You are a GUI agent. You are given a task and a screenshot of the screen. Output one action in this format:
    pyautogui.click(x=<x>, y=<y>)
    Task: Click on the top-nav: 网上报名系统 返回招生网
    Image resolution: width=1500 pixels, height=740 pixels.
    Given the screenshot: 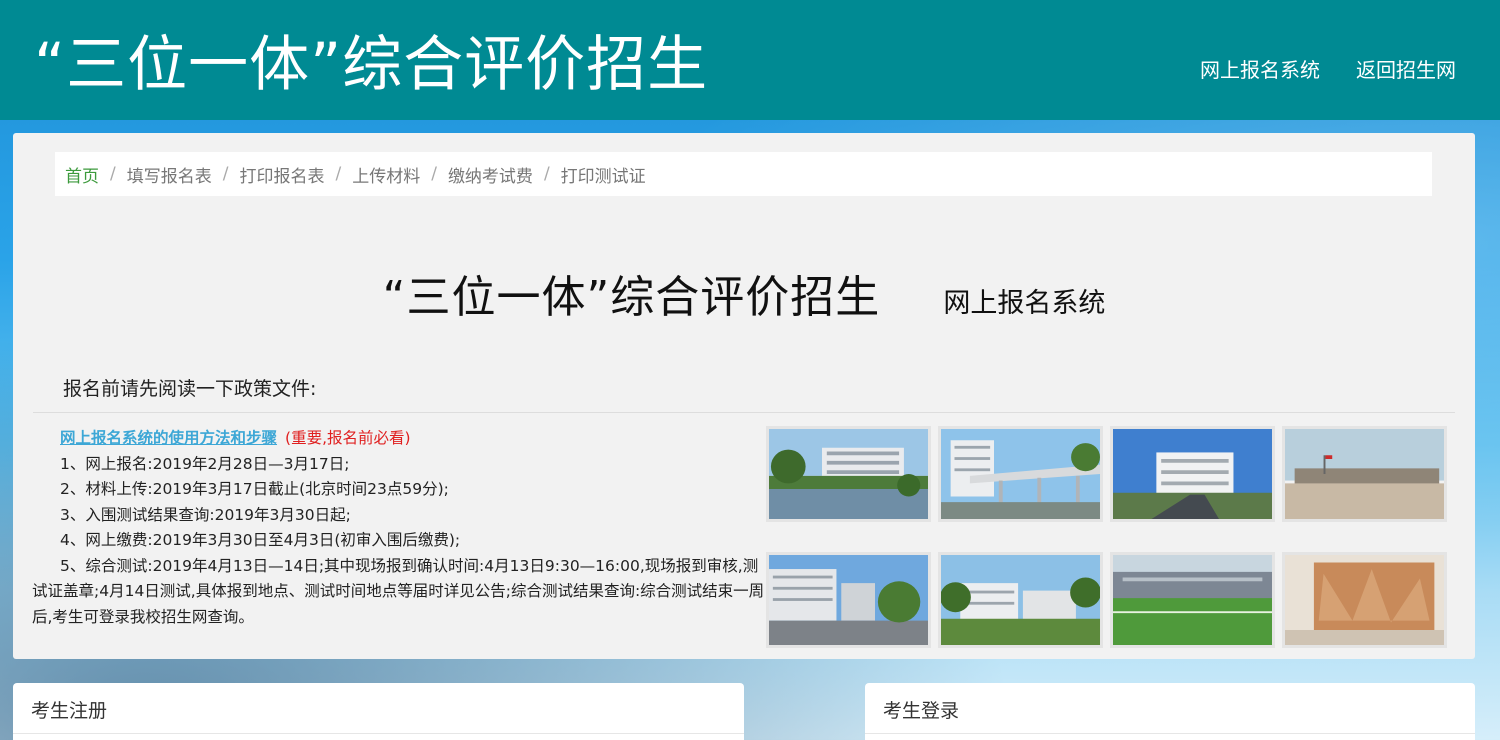 What is the action you would take?
    pyautogui.click(x=1328, y=70)
    